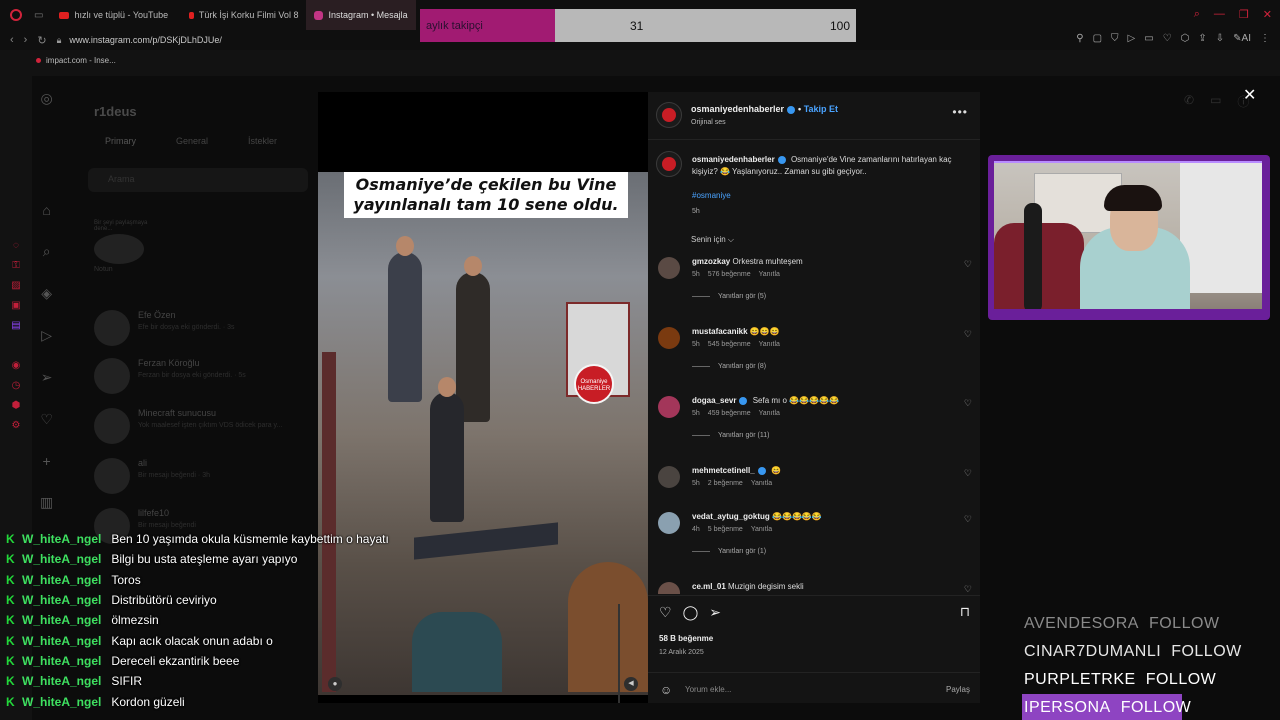 The height and width of the screenshot is (720, 1280). Describe the element at coordinates (1185, 38) in the screenshot. I see `extensions-icon: ⬡` at that location.